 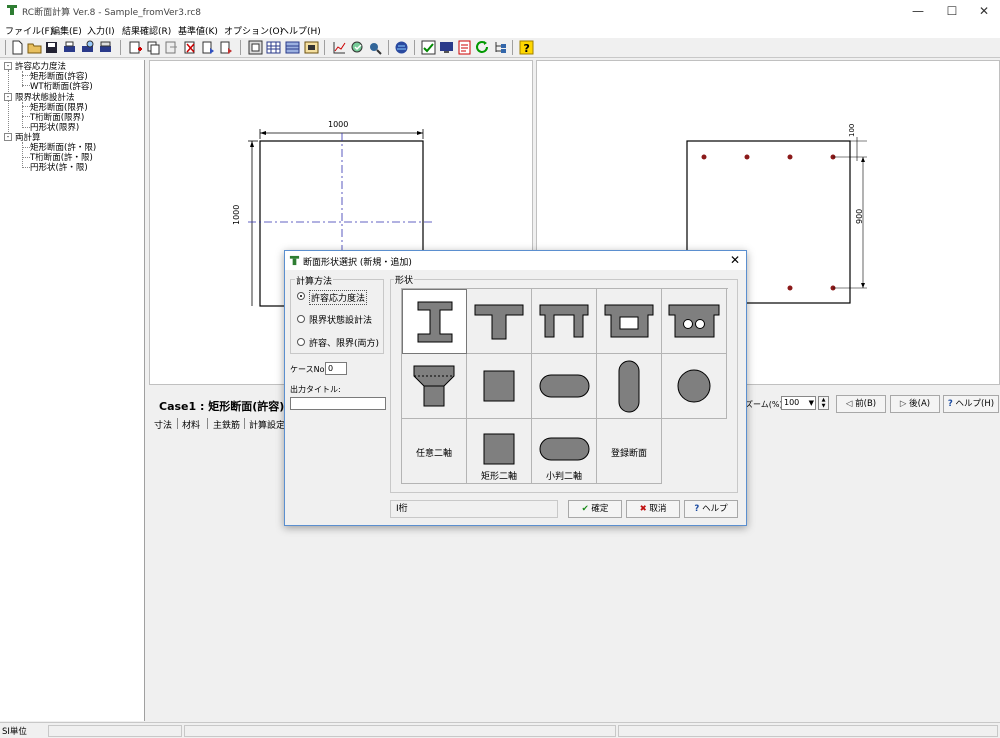 I want to click on zoom-select: 100 ▼, so click(x=798, y=403).